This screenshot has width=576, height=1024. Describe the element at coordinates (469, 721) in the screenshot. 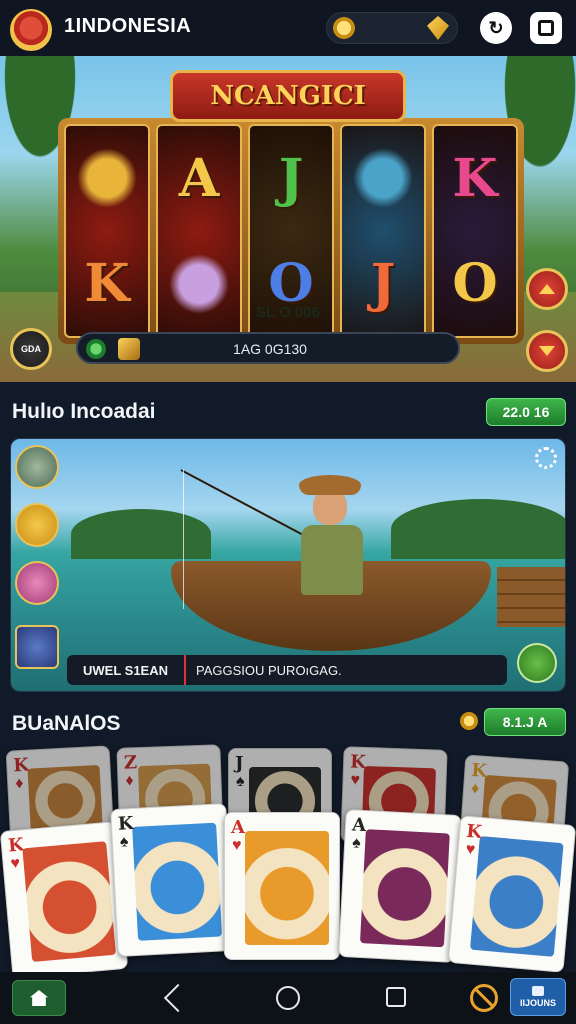

I see `sun-icon` at that location.